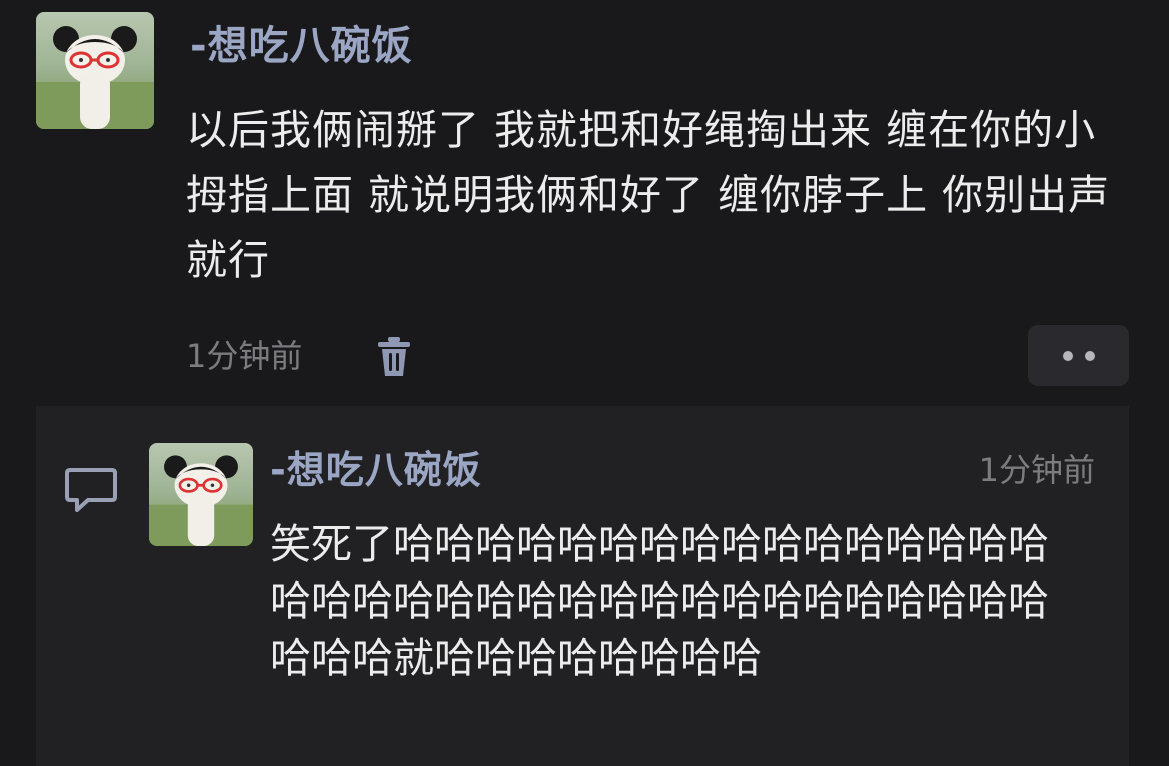 The height and width of the screenshot is (766, 1169). What do you see at coordinates (201, 494) in the screenshot?
I see `reply-avatar` at bounding box center [201, 494].